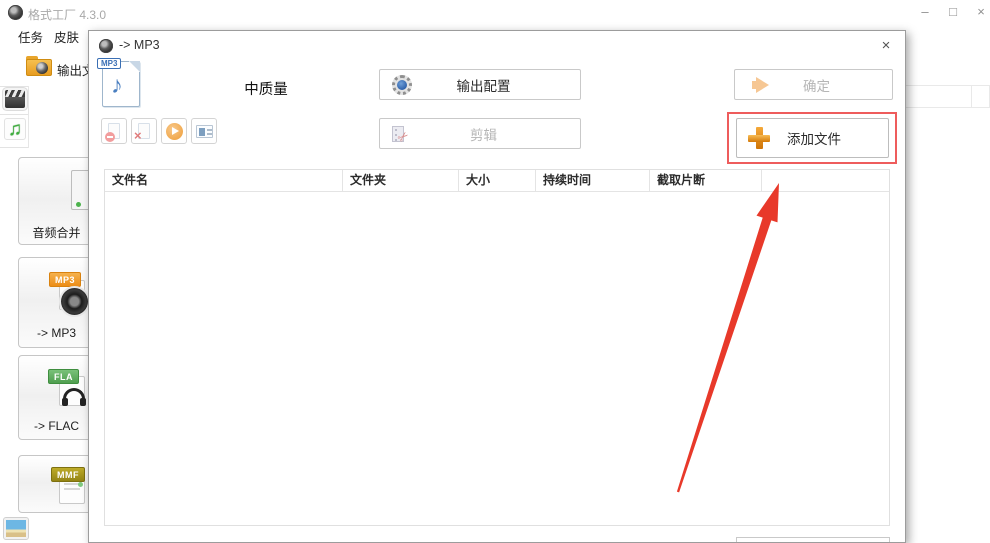  Describe the element at coordinates (925, 12) in the screenshot. I see `minimize-button: –` at that location.